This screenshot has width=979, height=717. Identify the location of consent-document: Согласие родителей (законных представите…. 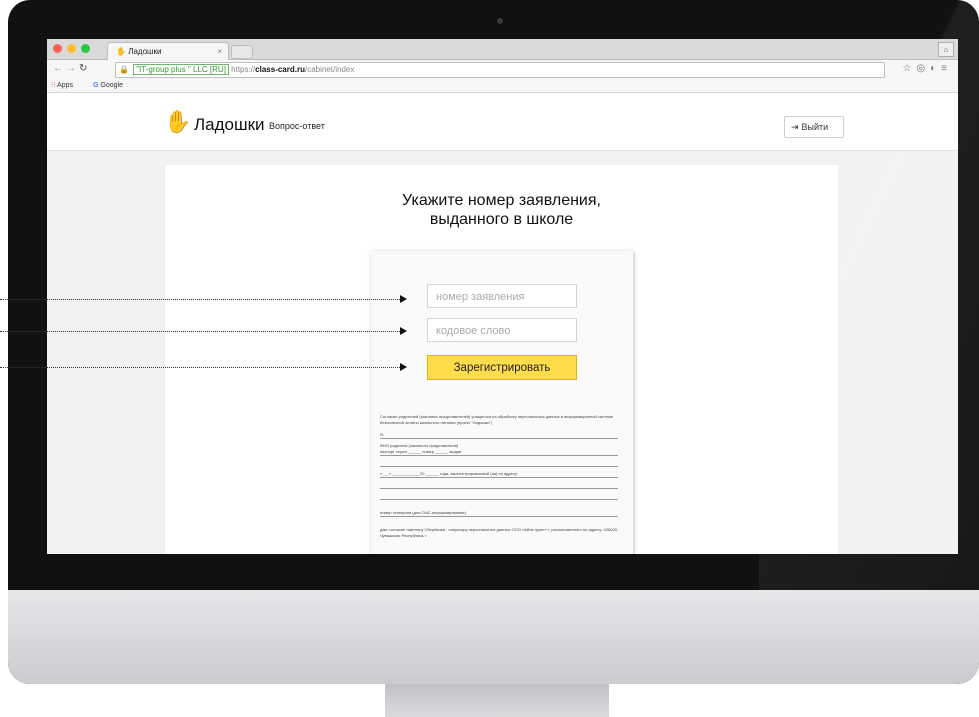
(499, 476).